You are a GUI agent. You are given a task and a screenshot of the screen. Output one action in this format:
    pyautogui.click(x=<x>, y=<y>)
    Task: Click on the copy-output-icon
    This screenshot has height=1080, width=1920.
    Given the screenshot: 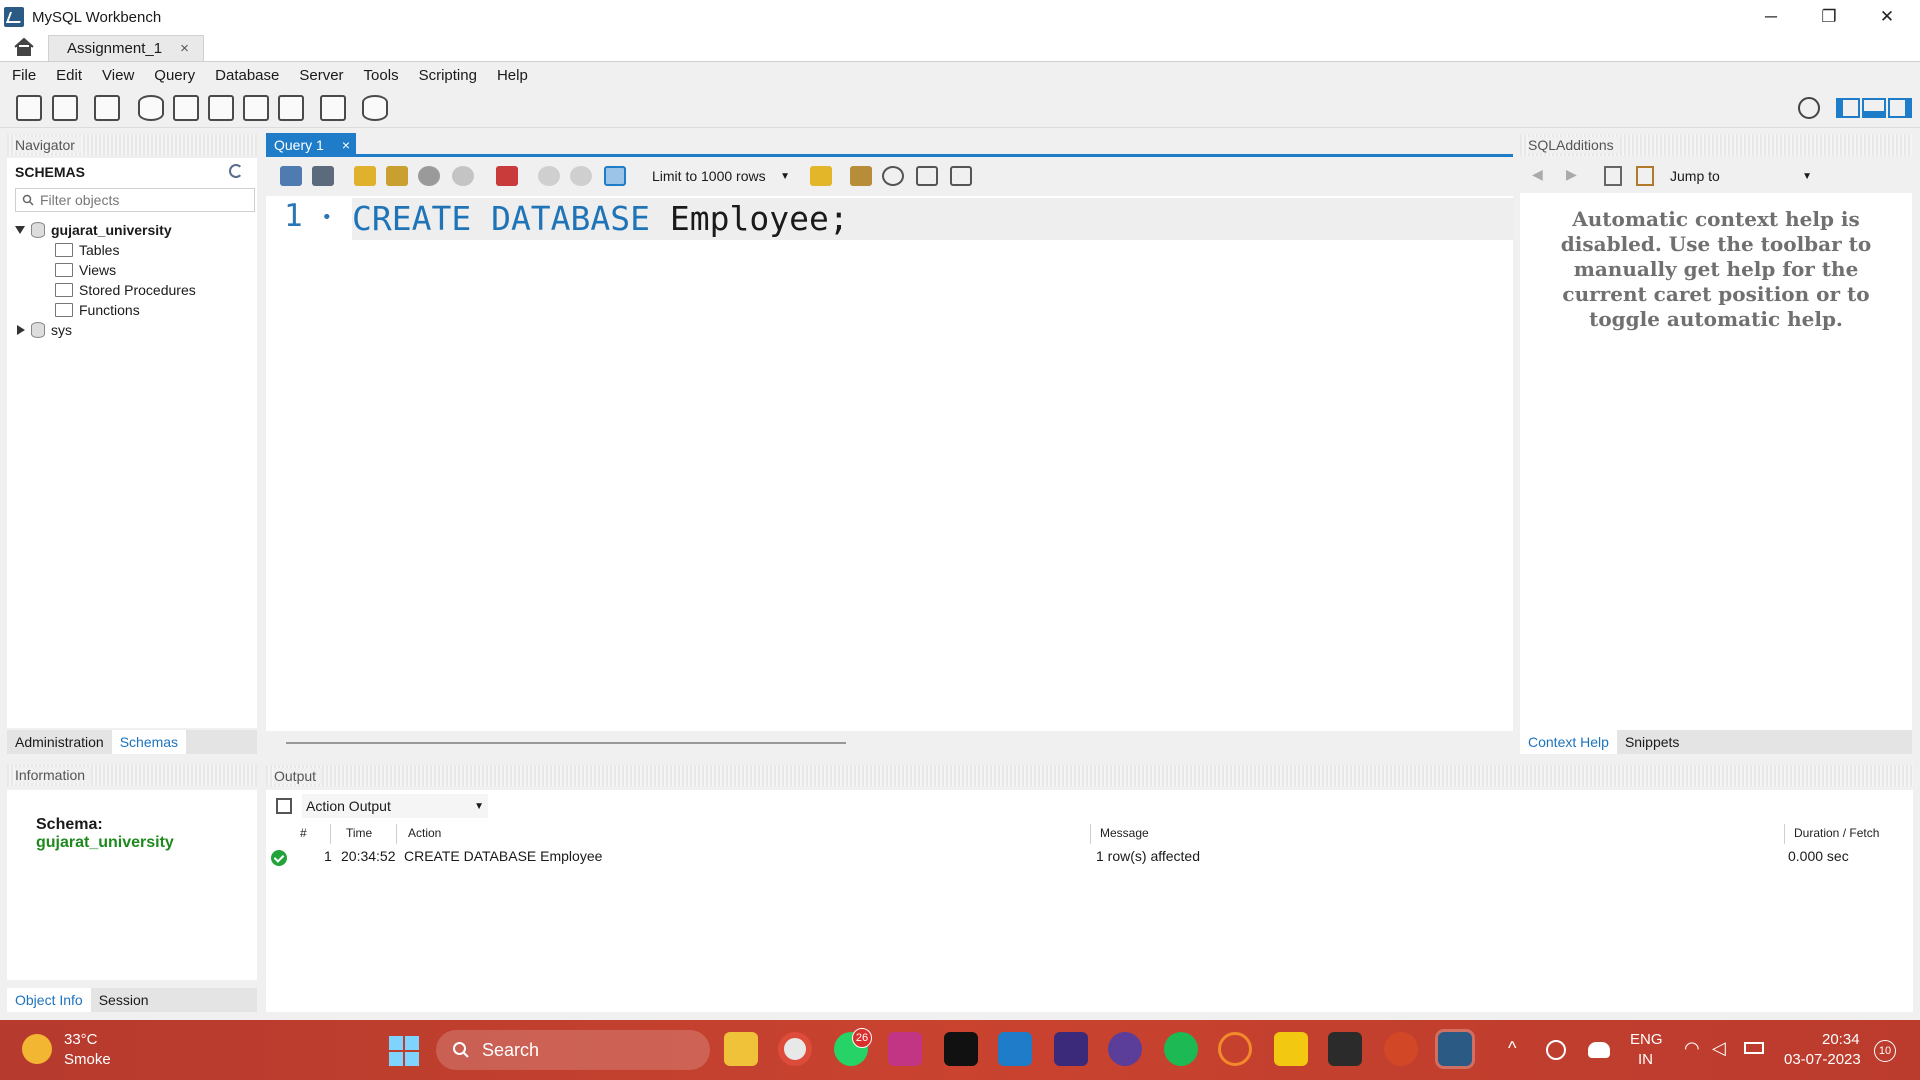 What is the action you would take?
    pyautogui.click(x=284, y=806)
    